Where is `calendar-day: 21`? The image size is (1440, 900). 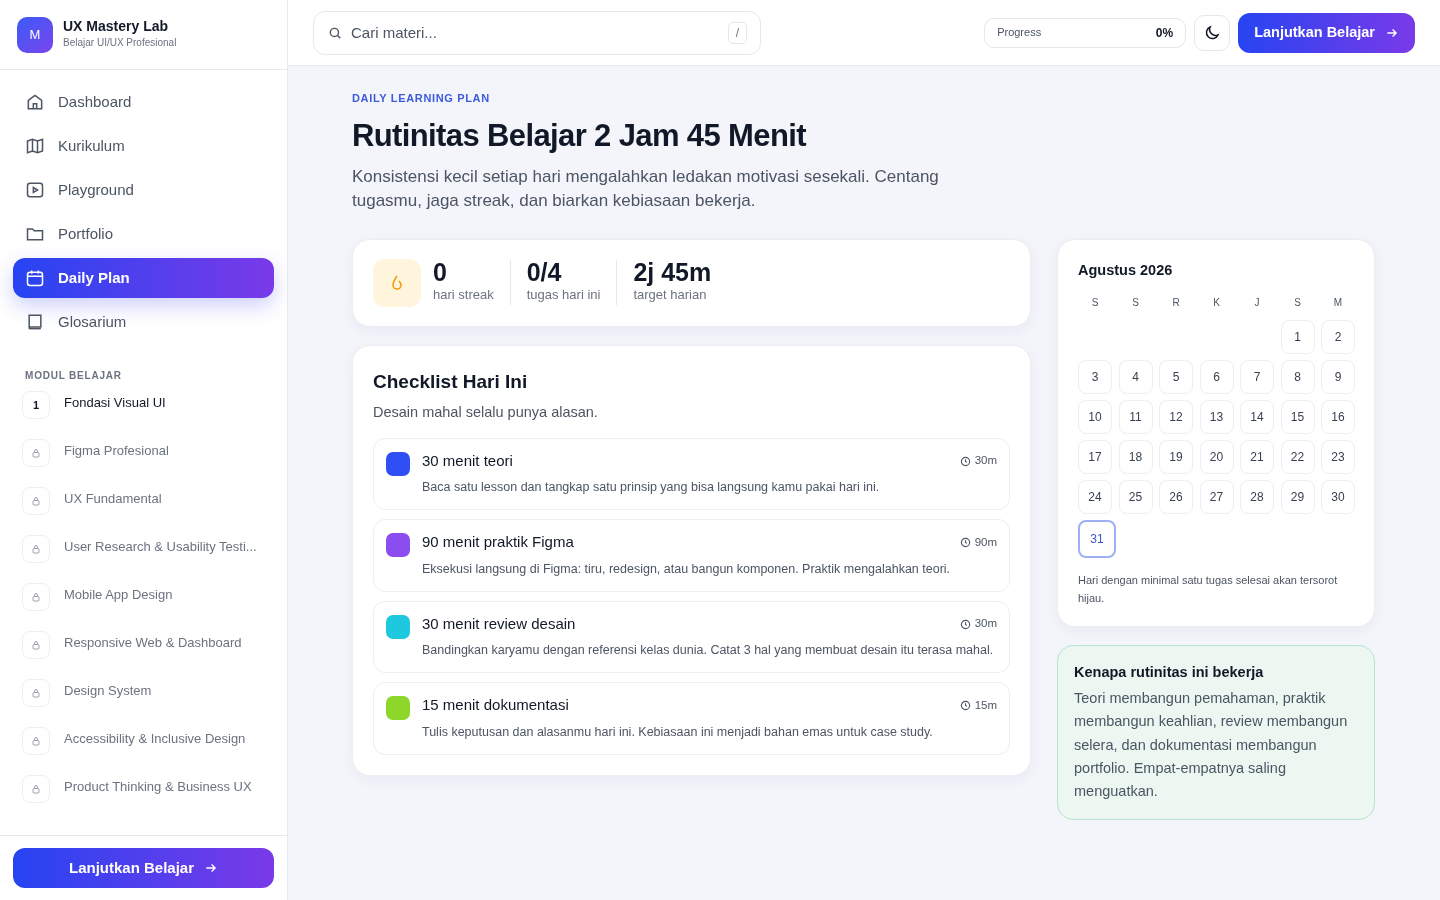
calendar-day: 21 is located at coordinates (1257, 457).